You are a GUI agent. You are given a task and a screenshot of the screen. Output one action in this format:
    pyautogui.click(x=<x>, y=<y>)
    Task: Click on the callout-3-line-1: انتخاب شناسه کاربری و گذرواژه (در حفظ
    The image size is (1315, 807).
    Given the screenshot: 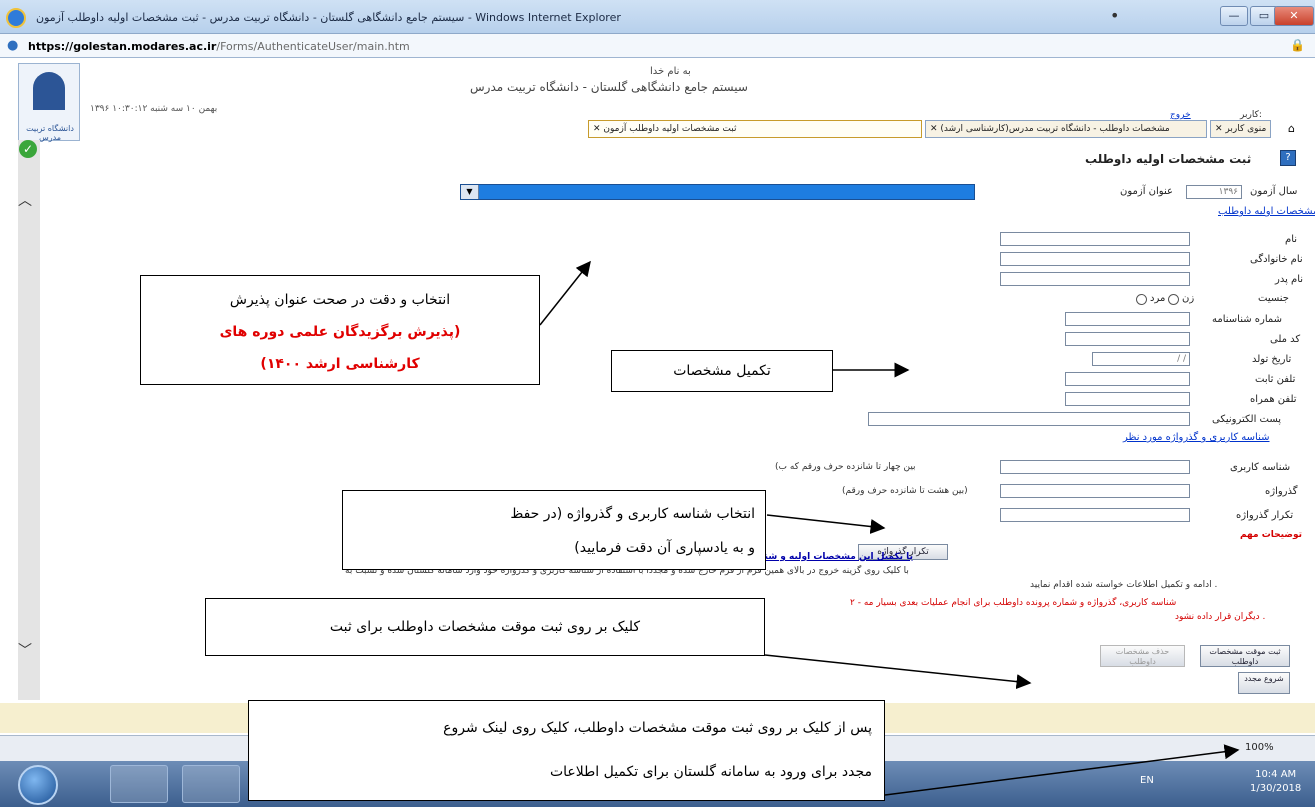 What is the action you would take?
    pyautogui.click(x=632, y=514)
    